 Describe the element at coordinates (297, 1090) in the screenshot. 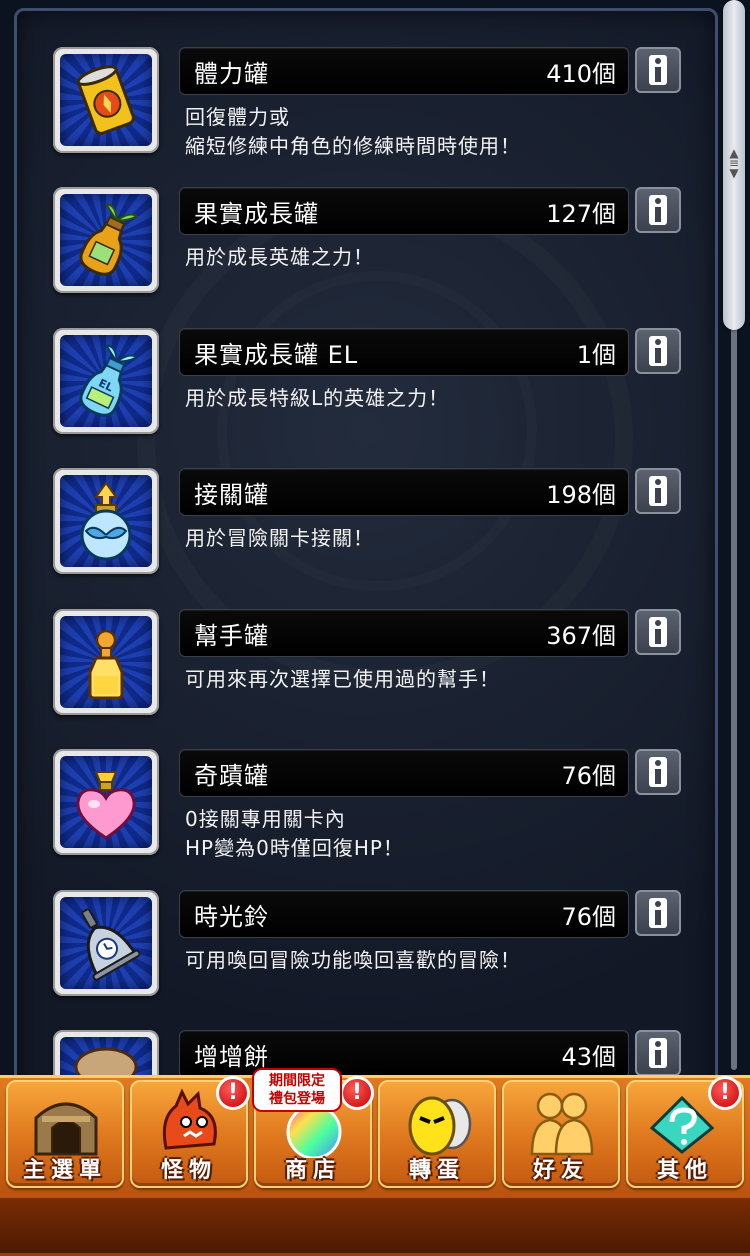

I see `limited-time-pack-badge: 期間限定 禮包登場` at that location.